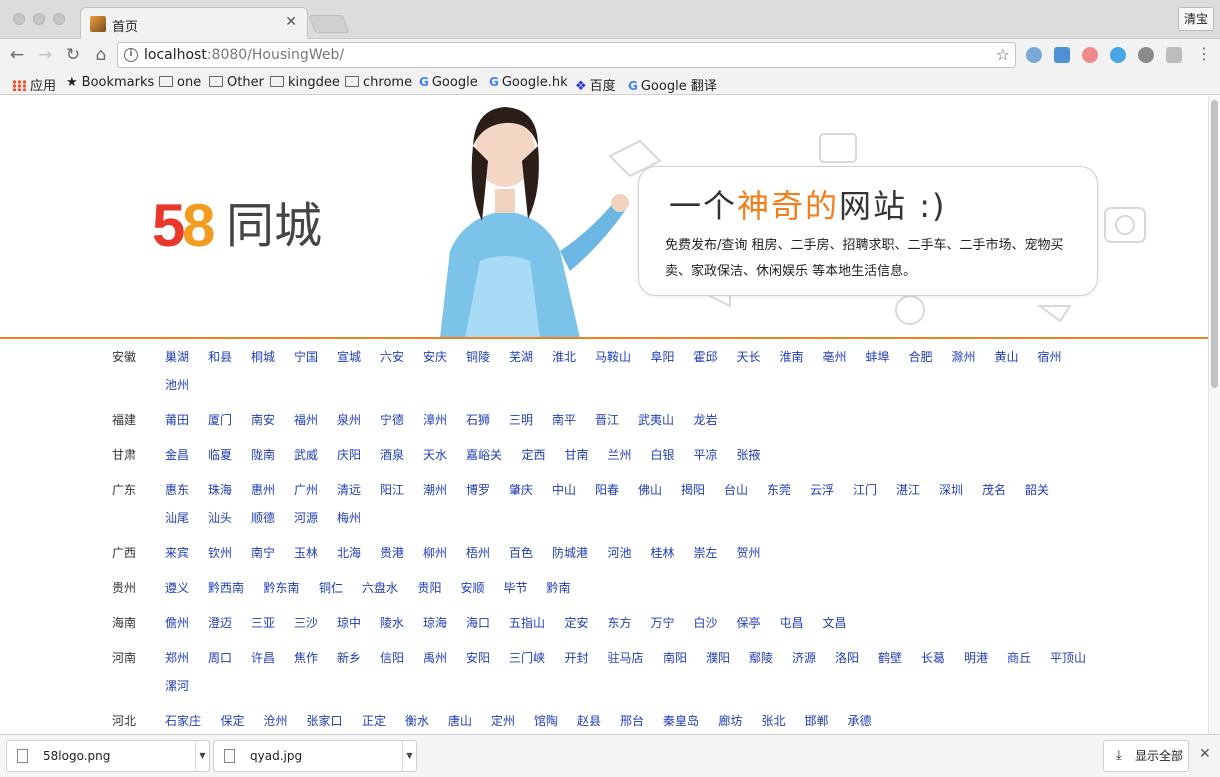  What do you see at coordinates (559, 587) in the screenshot?
I see `city-link: 黔南` at bounding box center [559, 587].